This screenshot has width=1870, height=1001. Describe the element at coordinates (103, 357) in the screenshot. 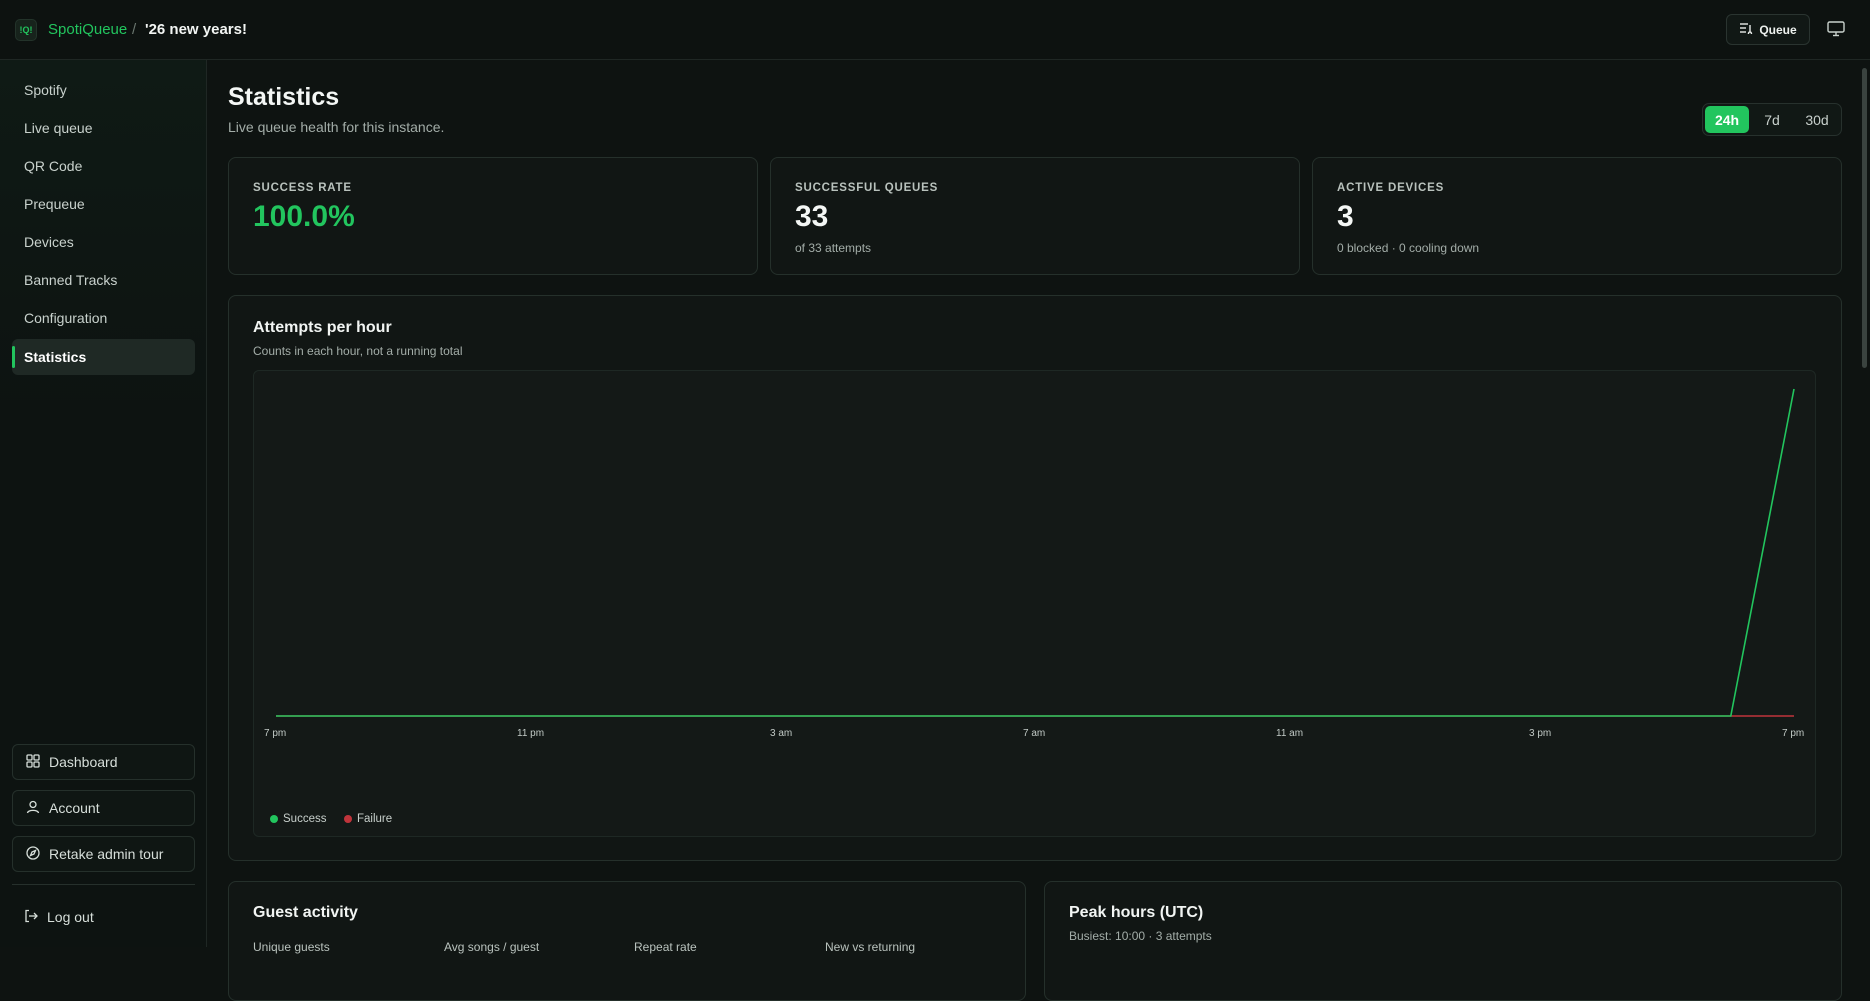

I see `sidebar-item-statistics: Statistics` at that location.